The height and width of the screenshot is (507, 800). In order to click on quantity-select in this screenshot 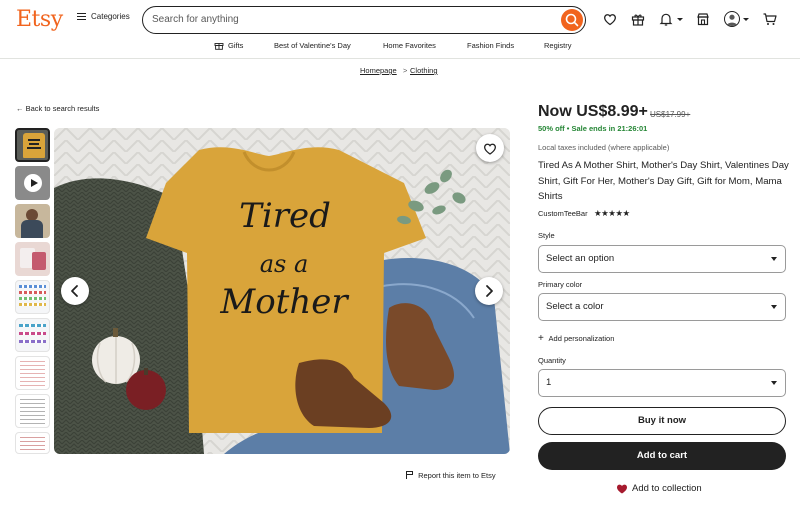, I will do `click(662, 383)`.